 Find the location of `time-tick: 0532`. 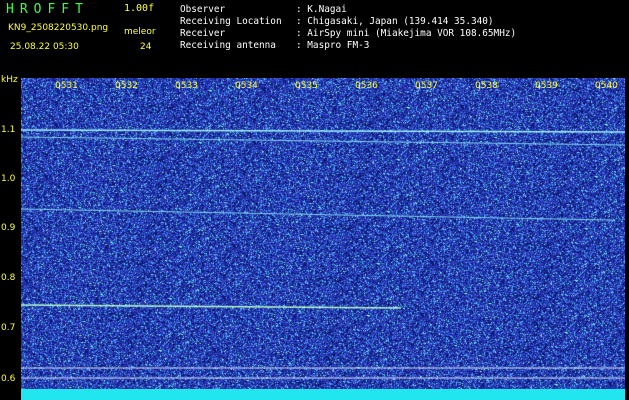

time-tick: 0532 is located at coordinates (126, 86).